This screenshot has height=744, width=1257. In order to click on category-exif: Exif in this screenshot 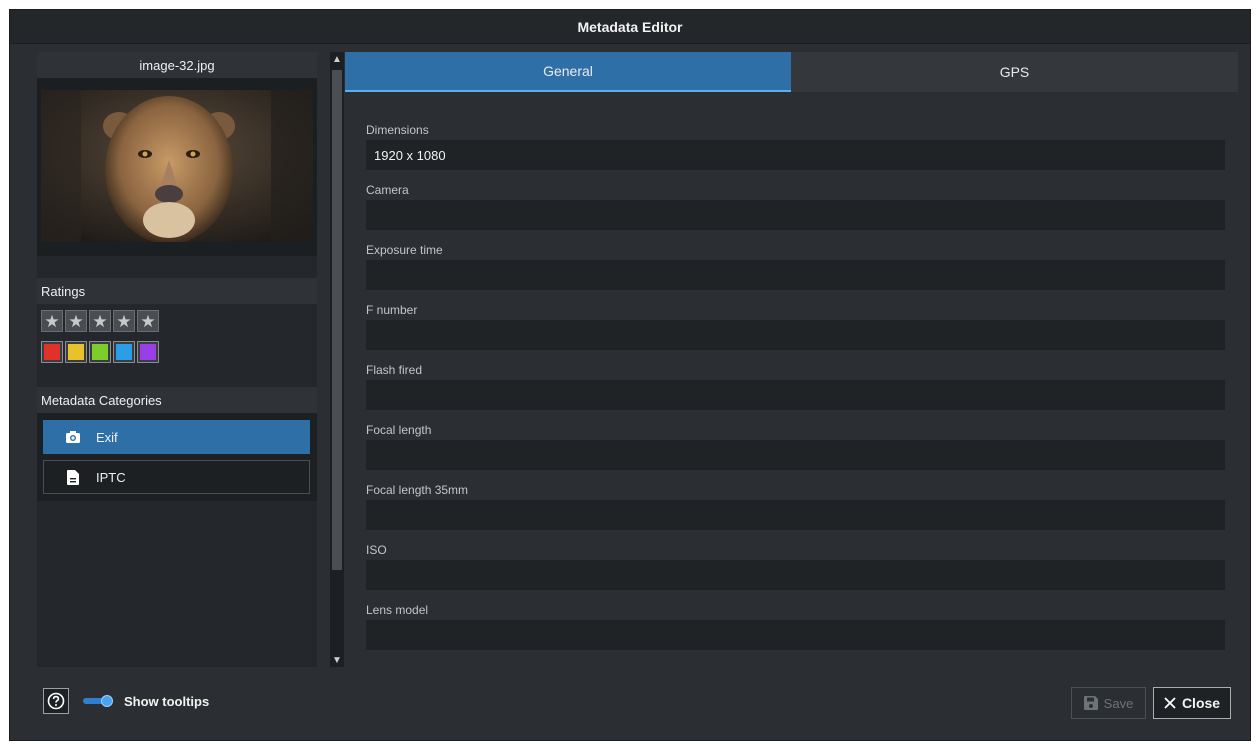, I will do `click(176, 437)`.